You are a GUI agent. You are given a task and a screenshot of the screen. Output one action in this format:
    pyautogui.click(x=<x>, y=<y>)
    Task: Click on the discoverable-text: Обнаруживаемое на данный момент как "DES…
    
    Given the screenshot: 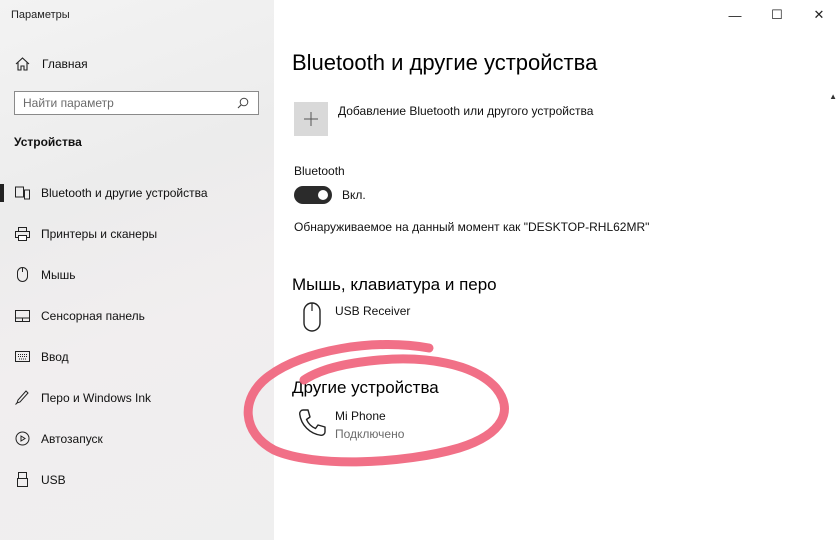 What is the action you would take?
    pyautogui.click(x=472, y=227)
    